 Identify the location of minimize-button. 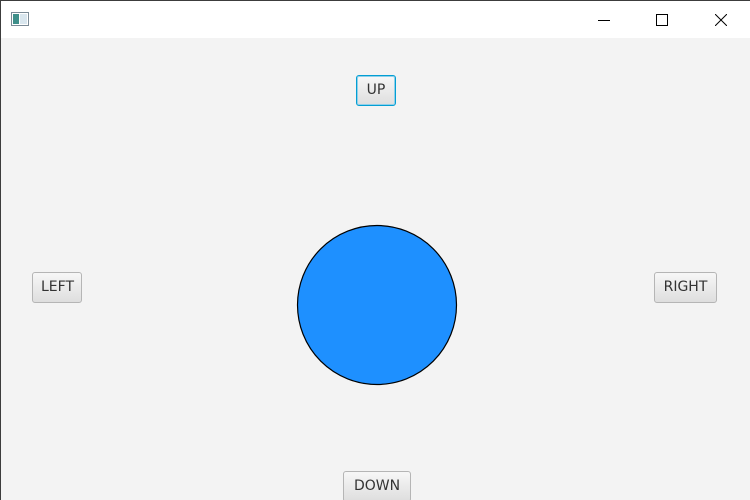
(604, 19).